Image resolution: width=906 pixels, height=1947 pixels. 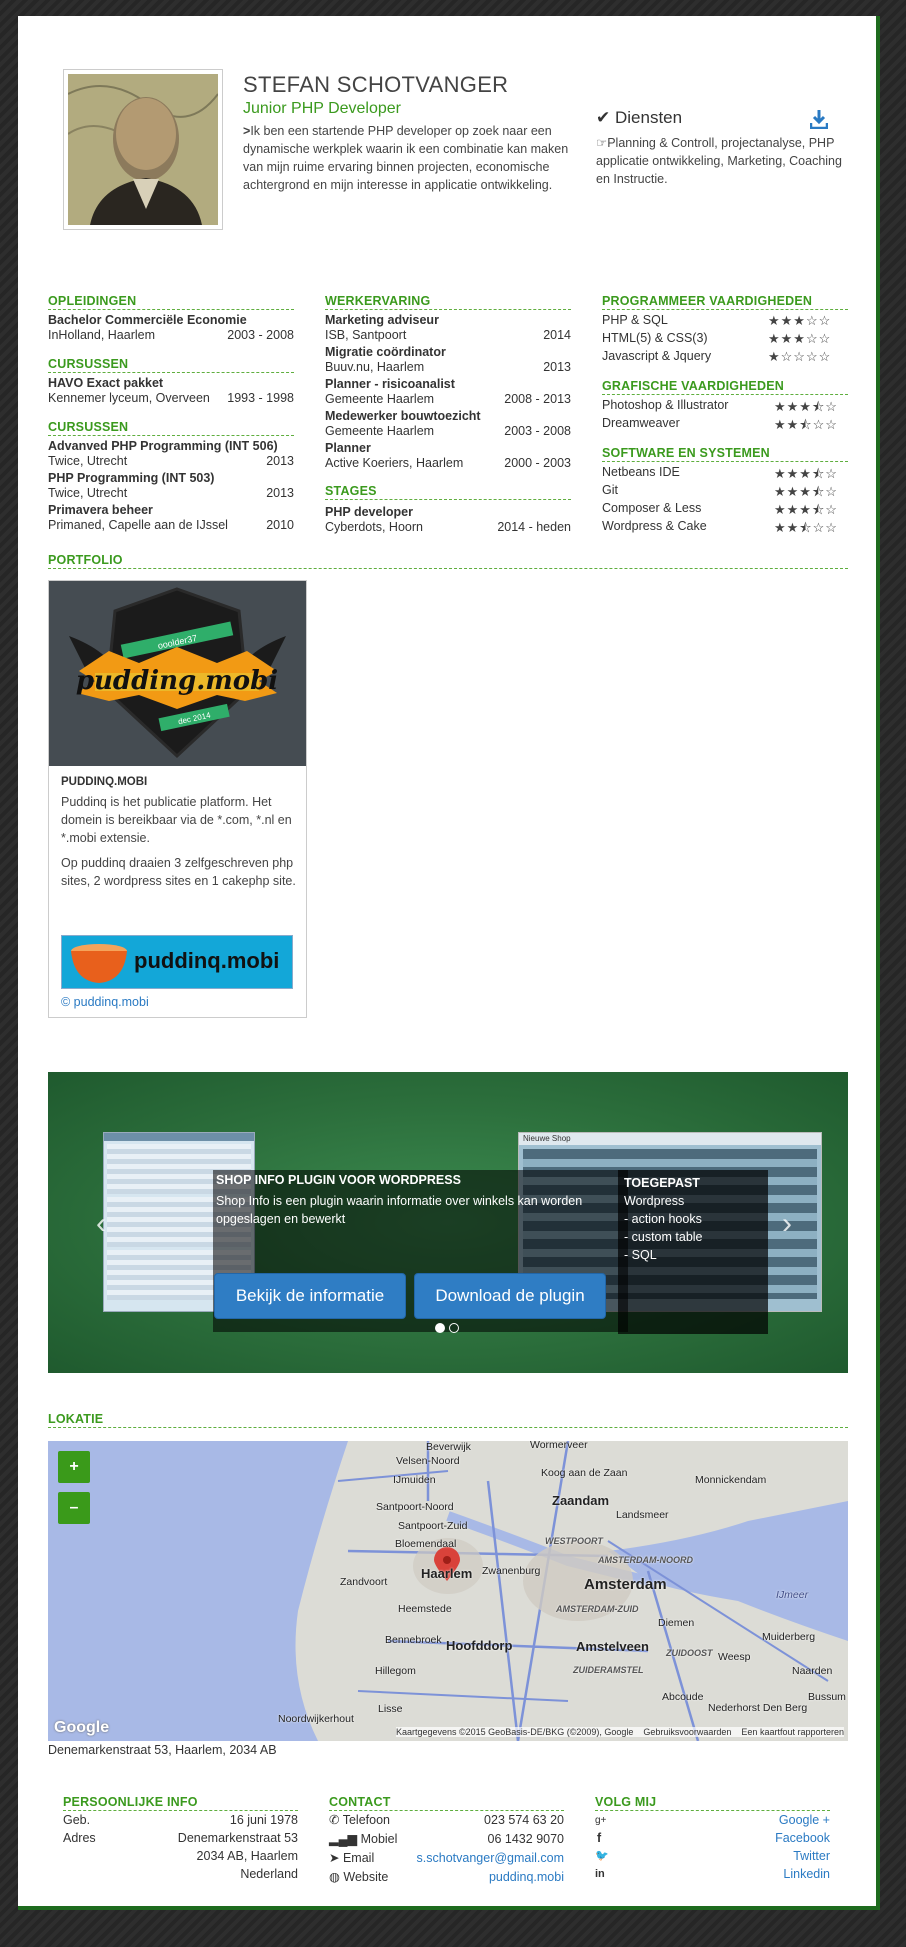 I want to click on skill-name: Composer & Less, so click(x=652, y=508).